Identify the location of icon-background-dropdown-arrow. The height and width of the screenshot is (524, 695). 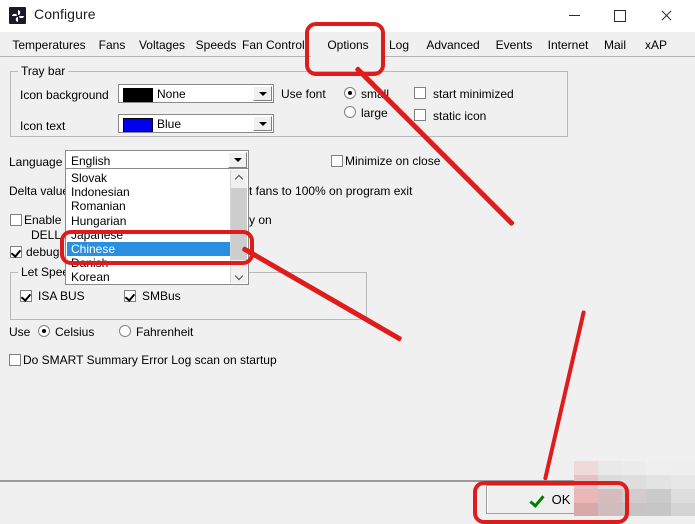
(262, 93).